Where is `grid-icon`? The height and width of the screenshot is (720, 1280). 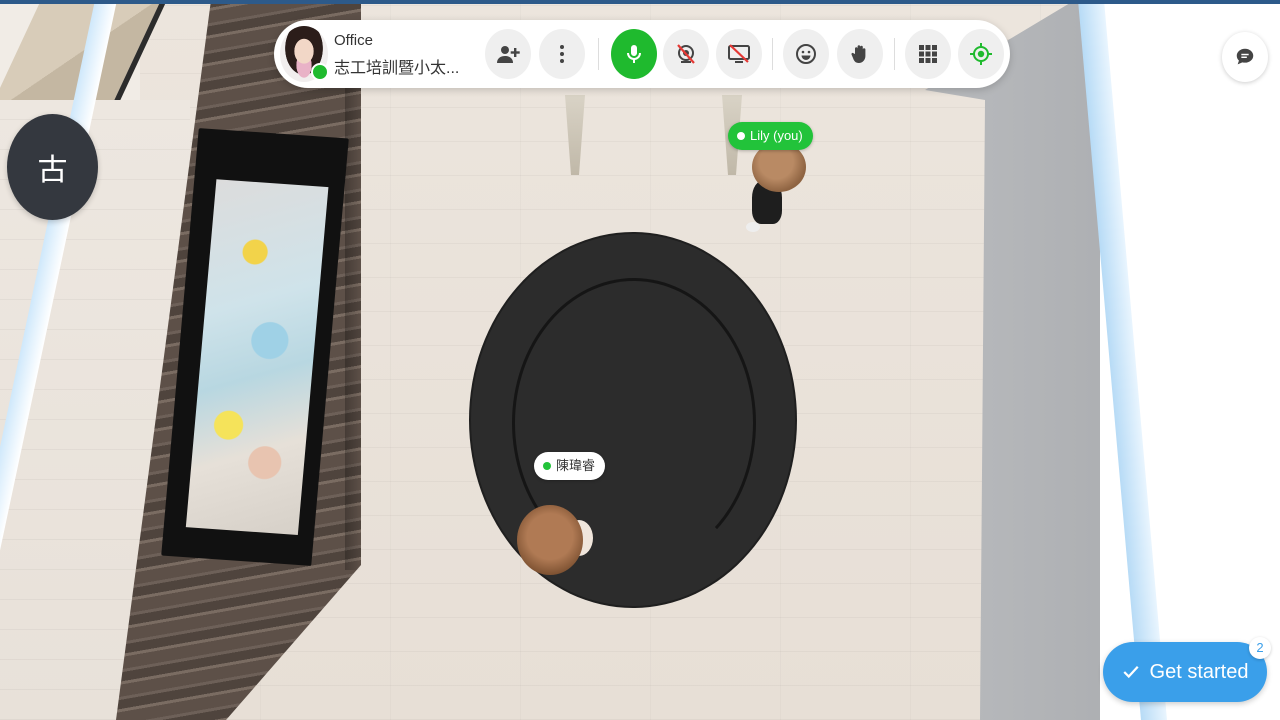 grid-icon is located at coordinates (928, 54).